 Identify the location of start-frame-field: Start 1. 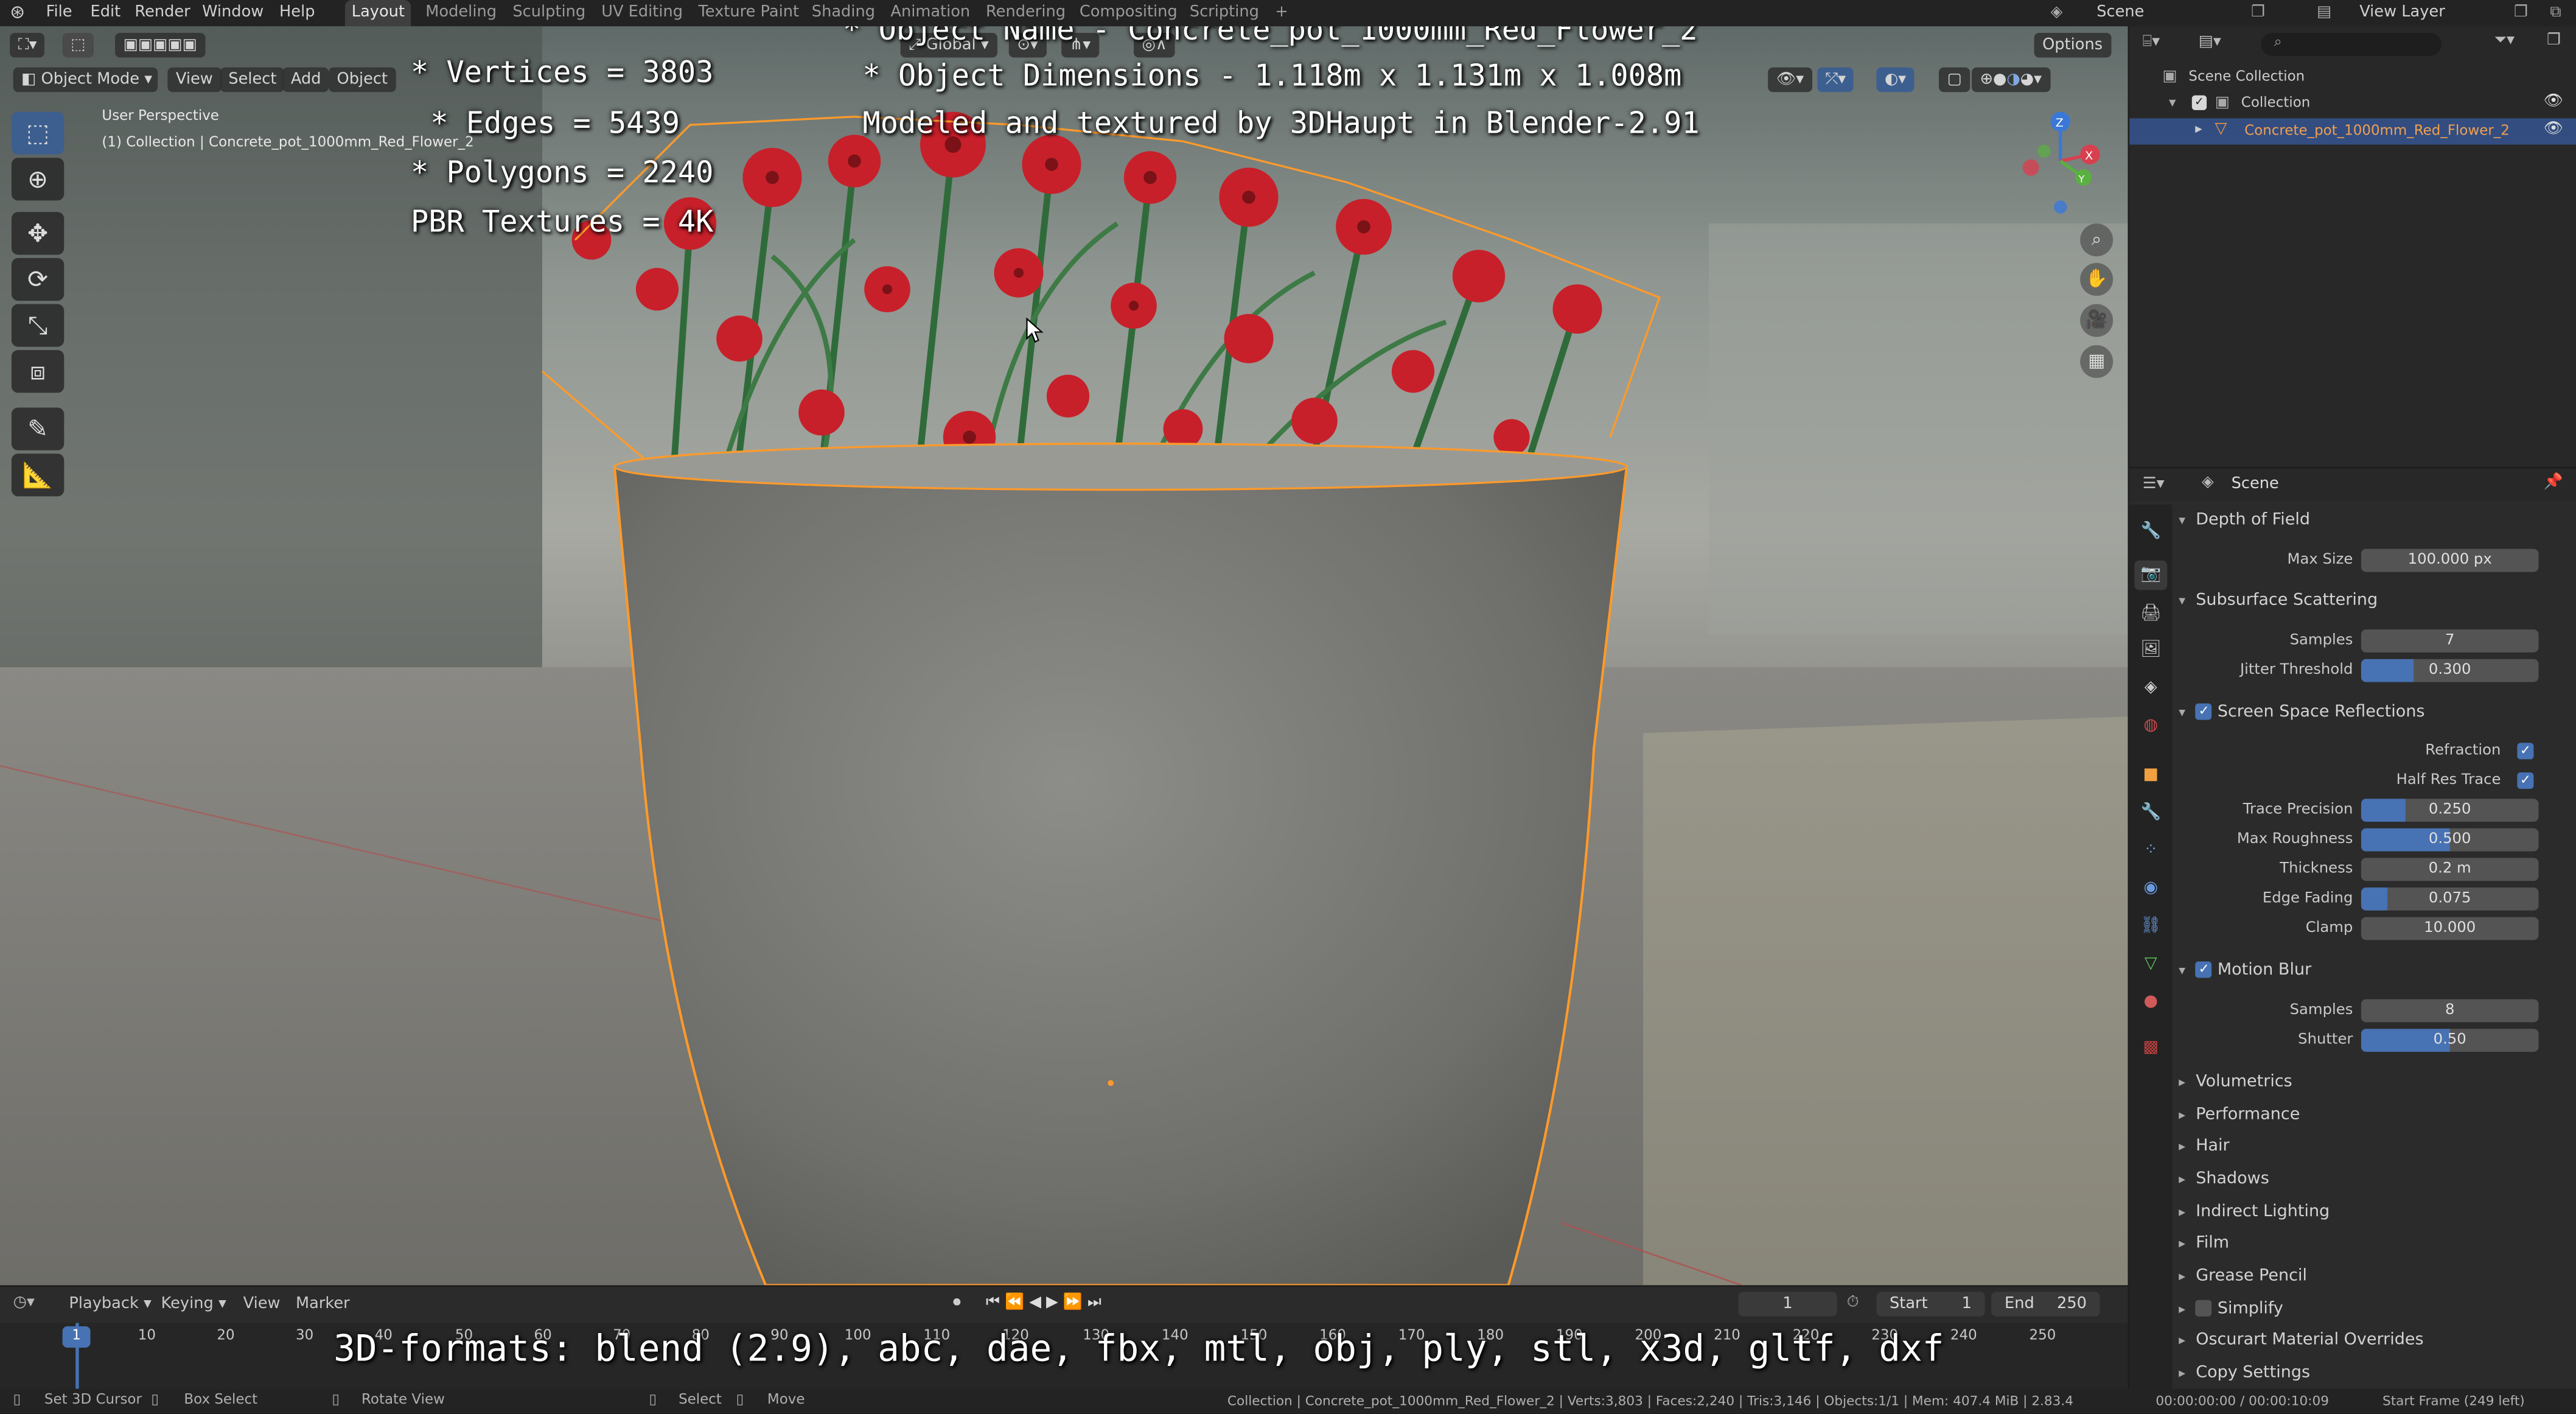
(1930, 1304).